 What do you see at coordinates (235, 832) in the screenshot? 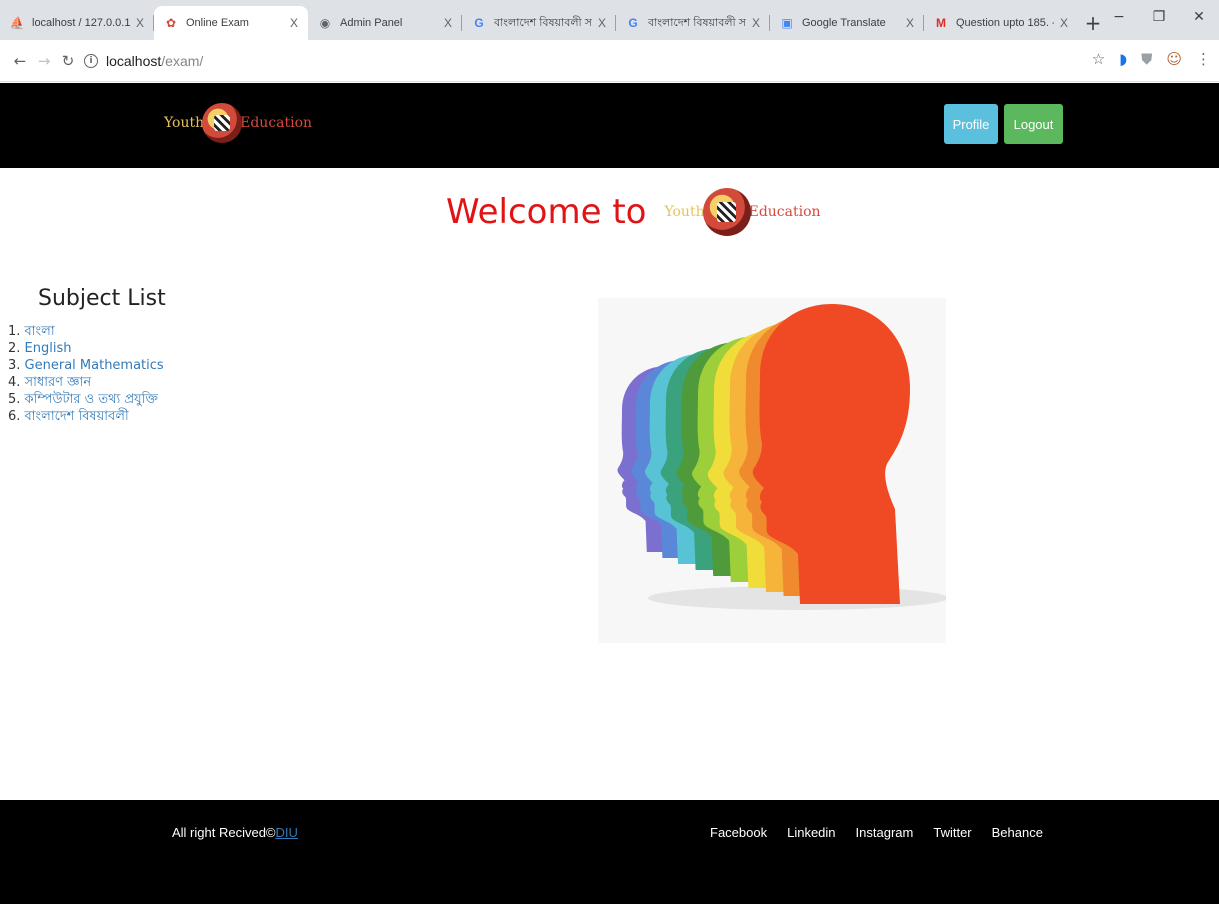
I see `copyright: All right Recived©DIU` at bounding box center [235, 832].